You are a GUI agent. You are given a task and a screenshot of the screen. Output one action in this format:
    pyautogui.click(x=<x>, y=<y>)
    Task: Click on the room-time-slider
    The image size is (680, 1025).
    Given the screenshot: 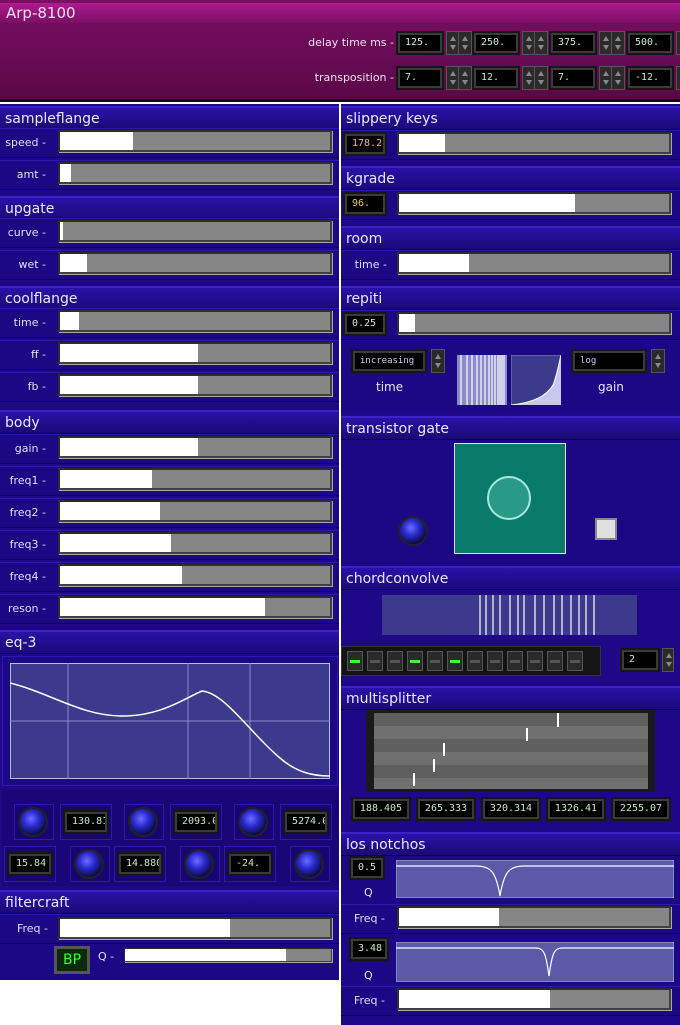 What is the action you would take?
    pyautogui.click(x=534, y=263)
    